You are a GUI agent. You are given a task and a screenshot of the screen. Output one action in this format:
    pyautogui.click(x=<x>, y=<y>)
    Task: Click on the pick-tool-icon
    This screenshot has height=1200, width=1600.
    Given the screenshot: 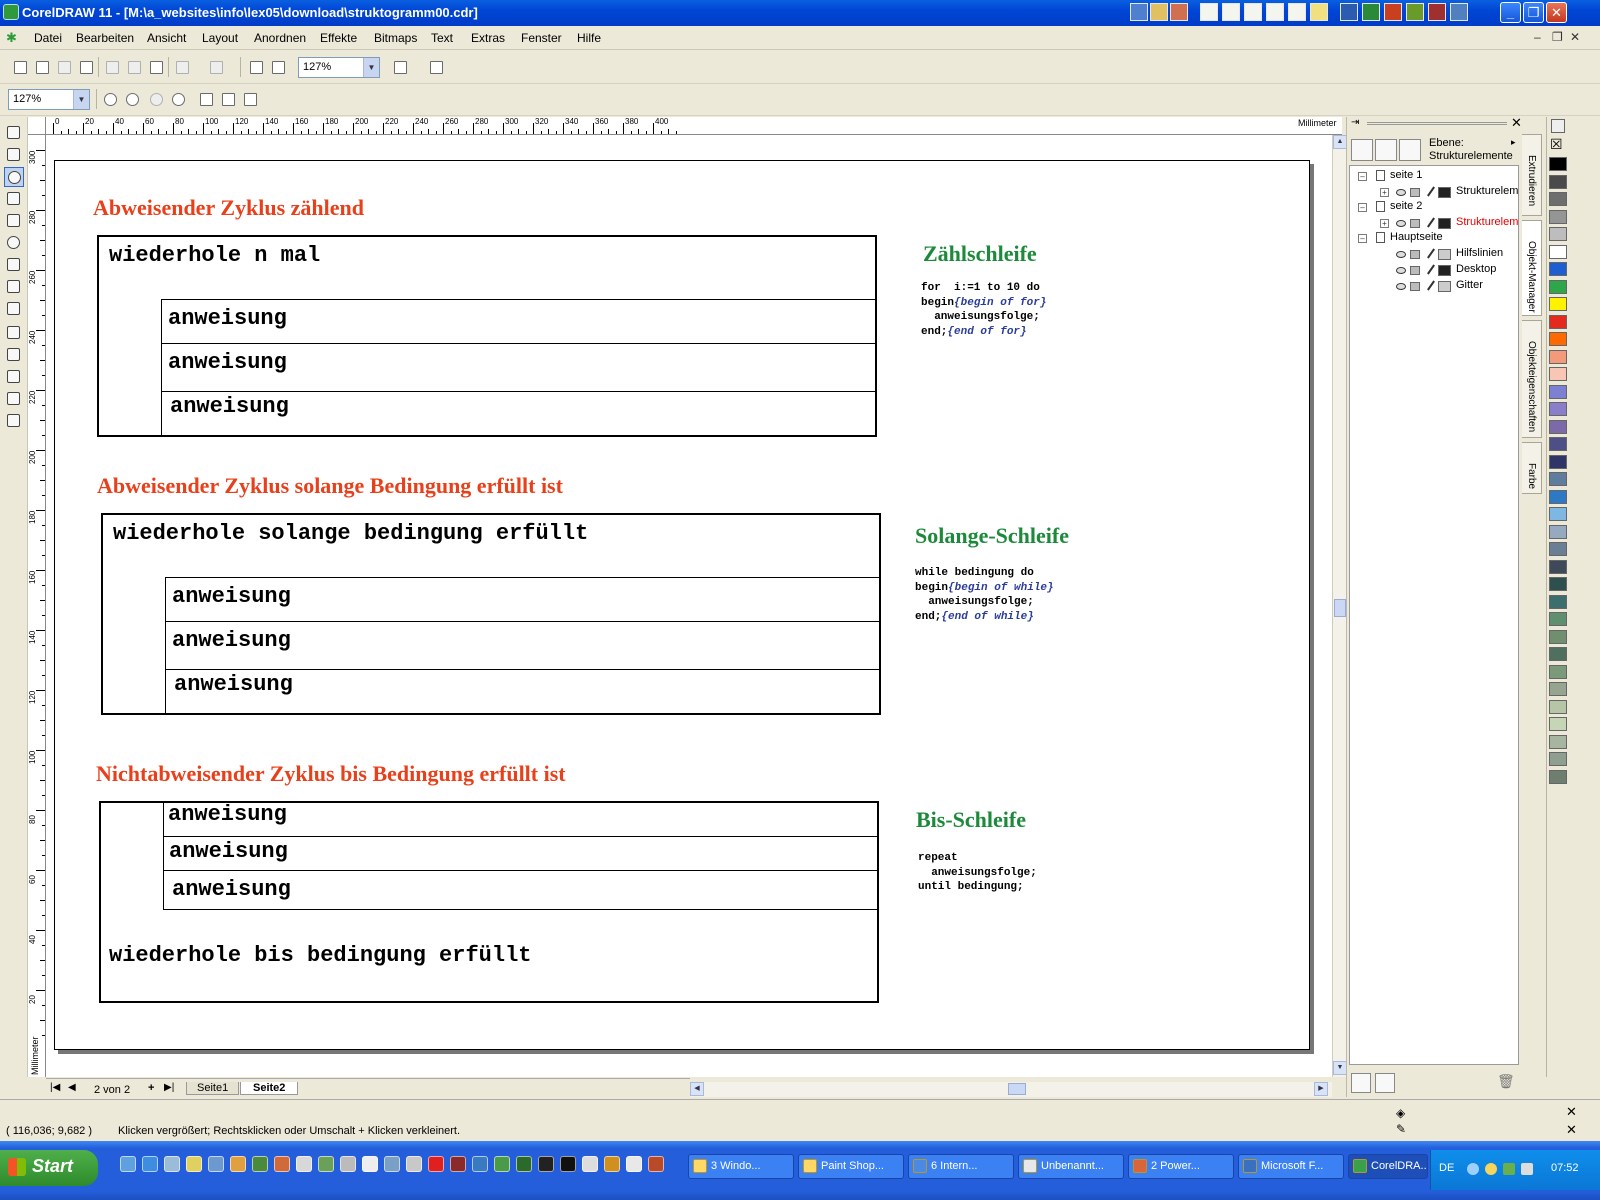 What is the action you would take?
    pyautogui.click(x=14, y=133)
    